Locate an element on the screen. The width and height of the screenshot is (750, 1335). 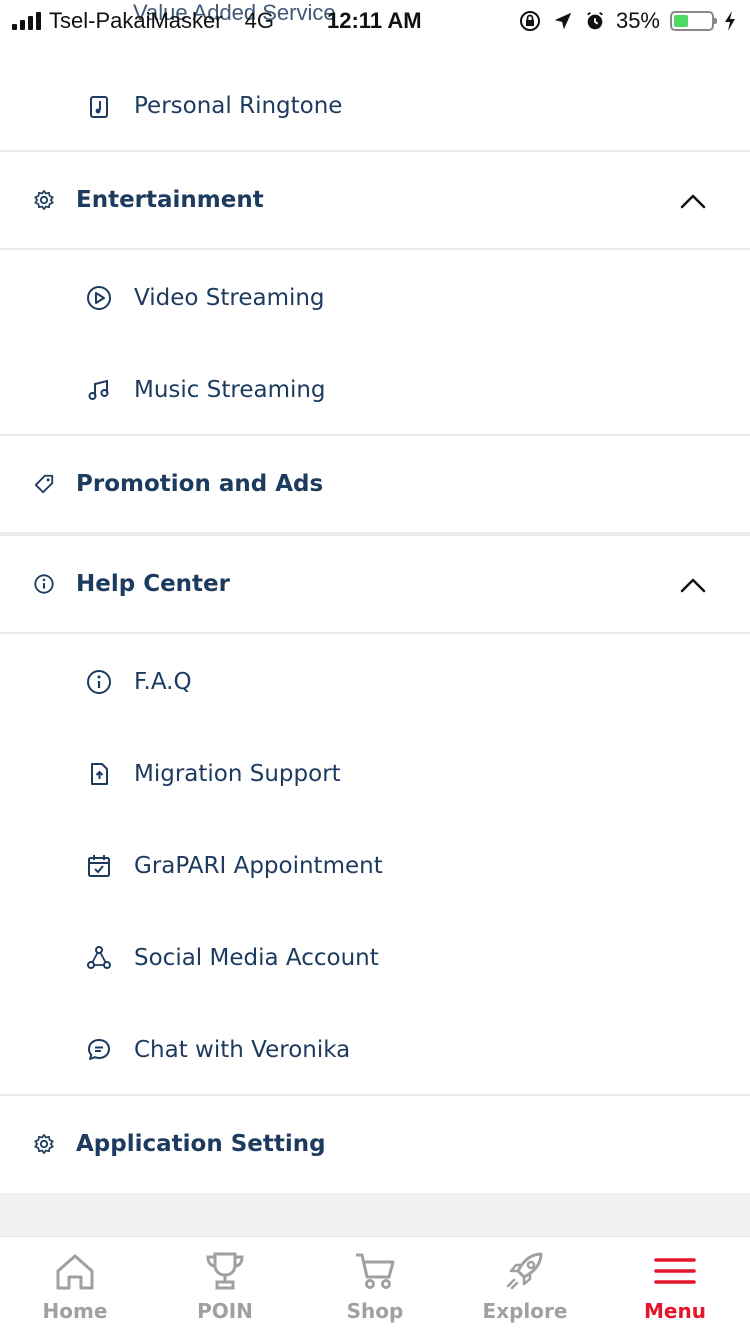
nav-label: Home is located at coordinates (75, 1311).